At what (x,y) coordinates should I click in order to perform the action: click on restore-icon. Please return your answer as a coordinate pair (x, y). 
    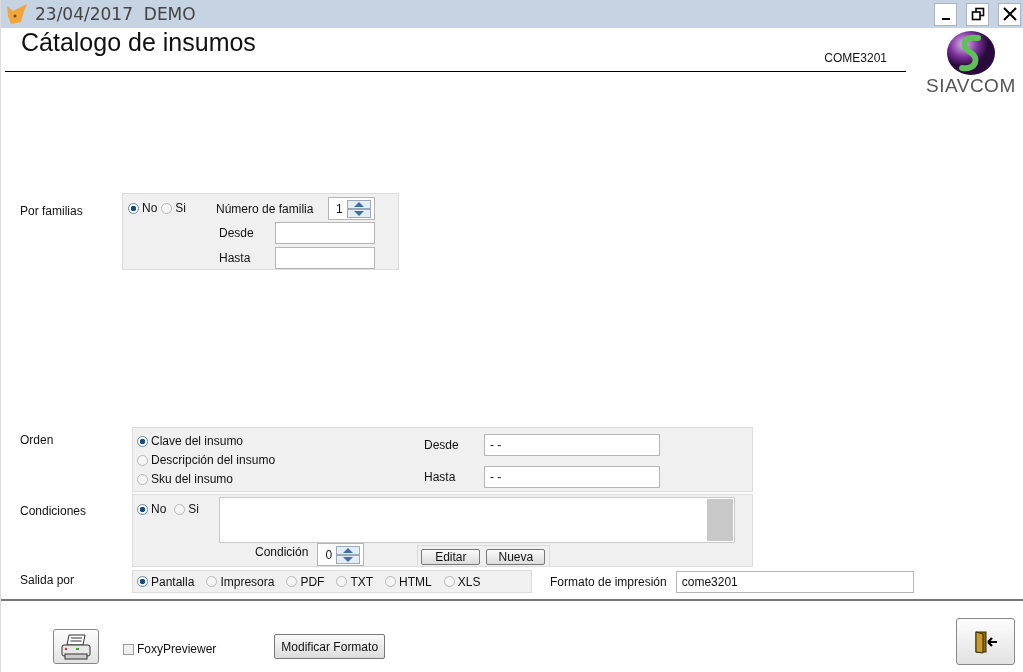
    Looking at the image, I should click on (977, 14).